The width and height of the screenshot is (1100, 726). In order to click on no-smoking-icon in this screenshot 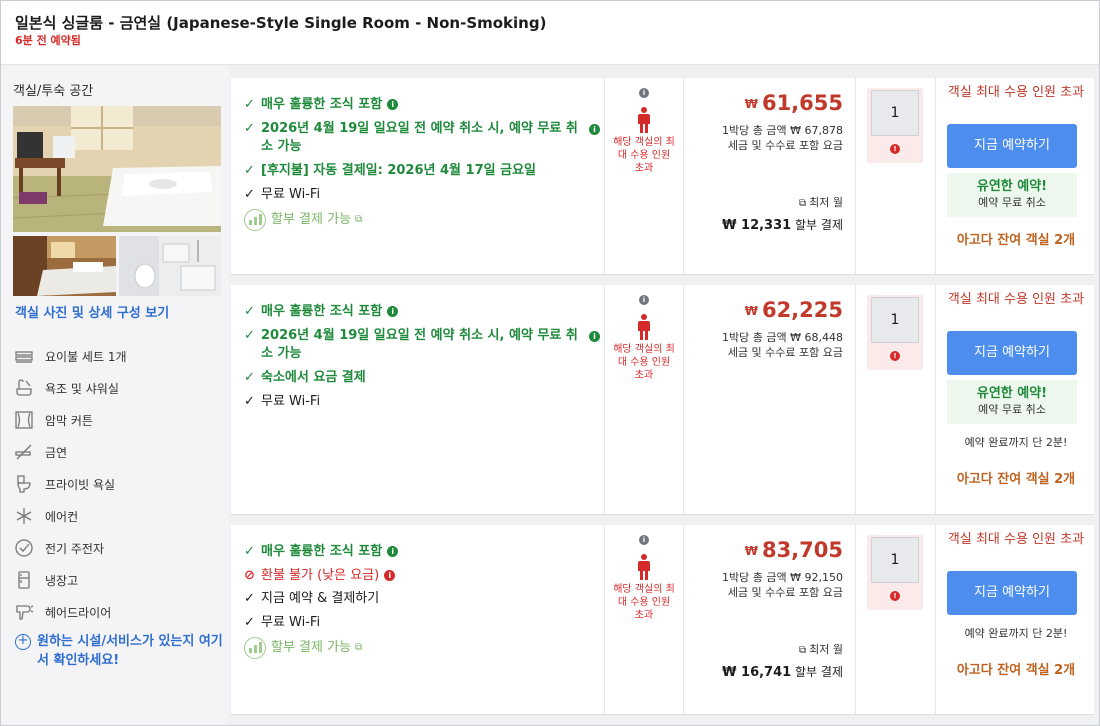, I will do `click(24, 452)`.